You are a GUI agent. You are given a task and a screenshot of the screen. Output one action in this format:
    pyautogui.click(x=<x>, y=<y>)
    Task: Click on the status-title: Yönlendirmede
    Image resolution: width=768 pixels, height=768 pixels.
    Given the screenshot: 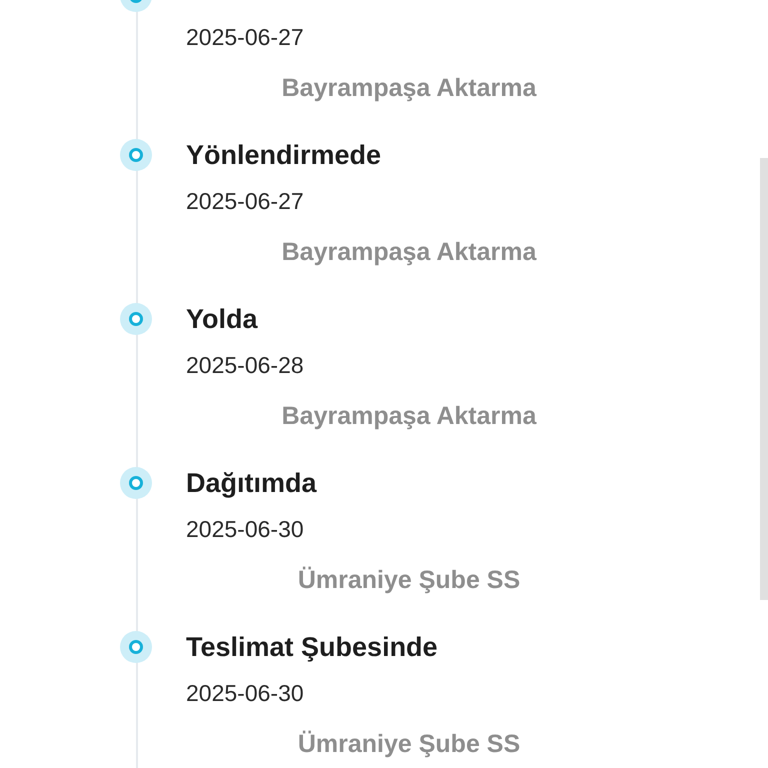 What is the action you would take?
    pyautogui.click(x=284, y=155)
    